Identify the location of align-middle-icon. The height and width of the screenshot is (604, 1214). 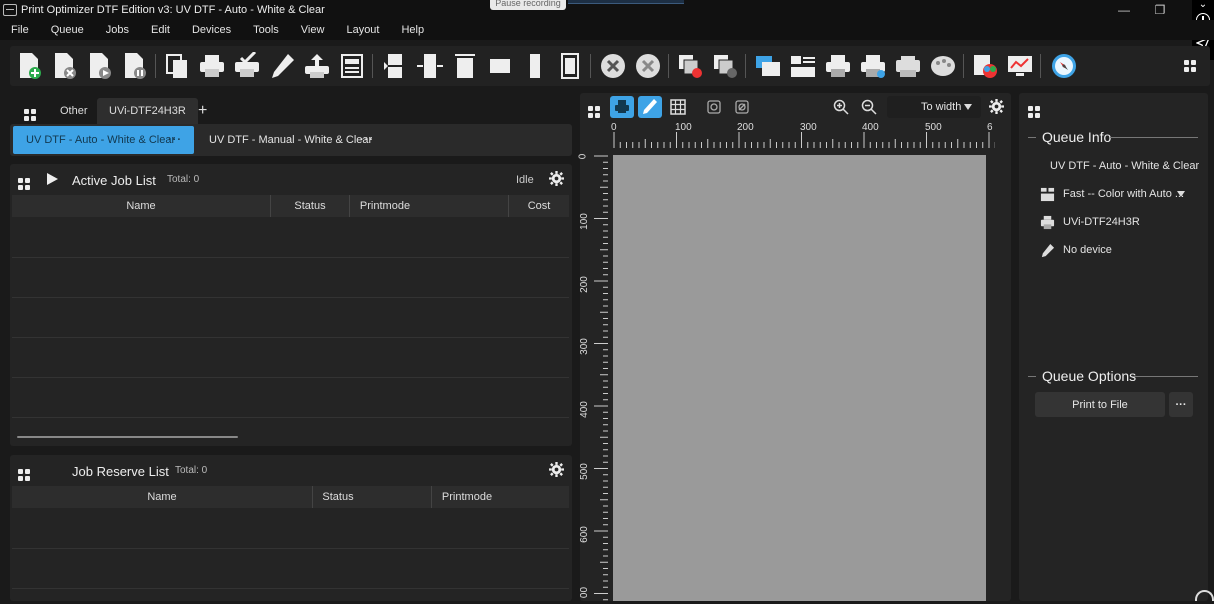
(500, 66).